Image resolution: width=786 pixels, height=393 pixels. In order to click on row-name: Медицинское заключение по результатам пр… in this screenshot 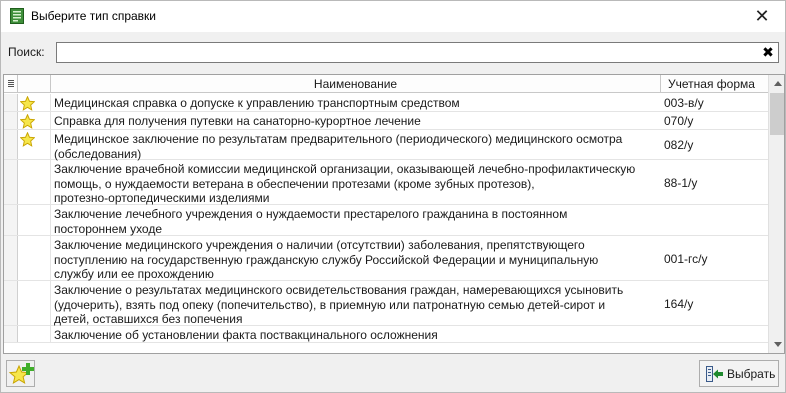, I will do `click(338, 146)`.